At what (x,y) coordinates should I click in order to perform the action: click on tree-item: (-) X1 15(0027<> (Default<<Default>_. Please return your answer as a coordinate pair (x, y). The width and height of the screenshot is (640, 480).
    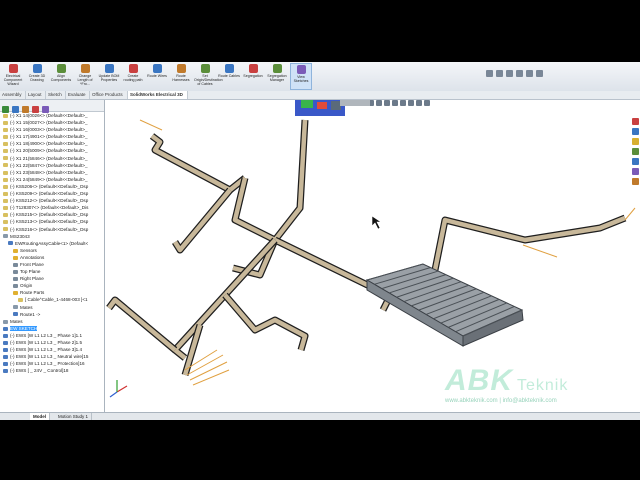
    Looking at the image, I should click on (52, 122).